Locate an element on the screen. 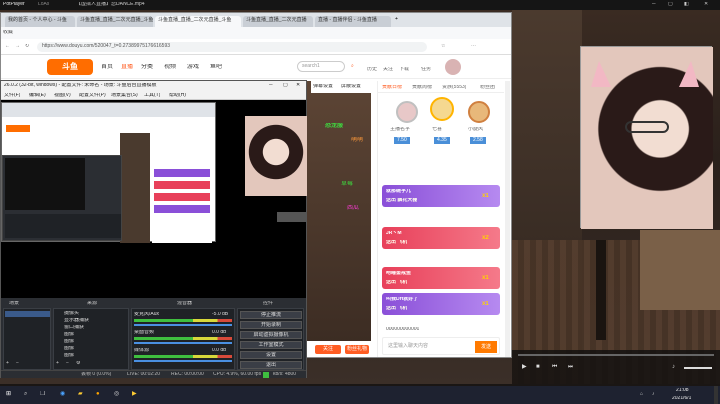  scene-selected is located at coordinates (27, 314).